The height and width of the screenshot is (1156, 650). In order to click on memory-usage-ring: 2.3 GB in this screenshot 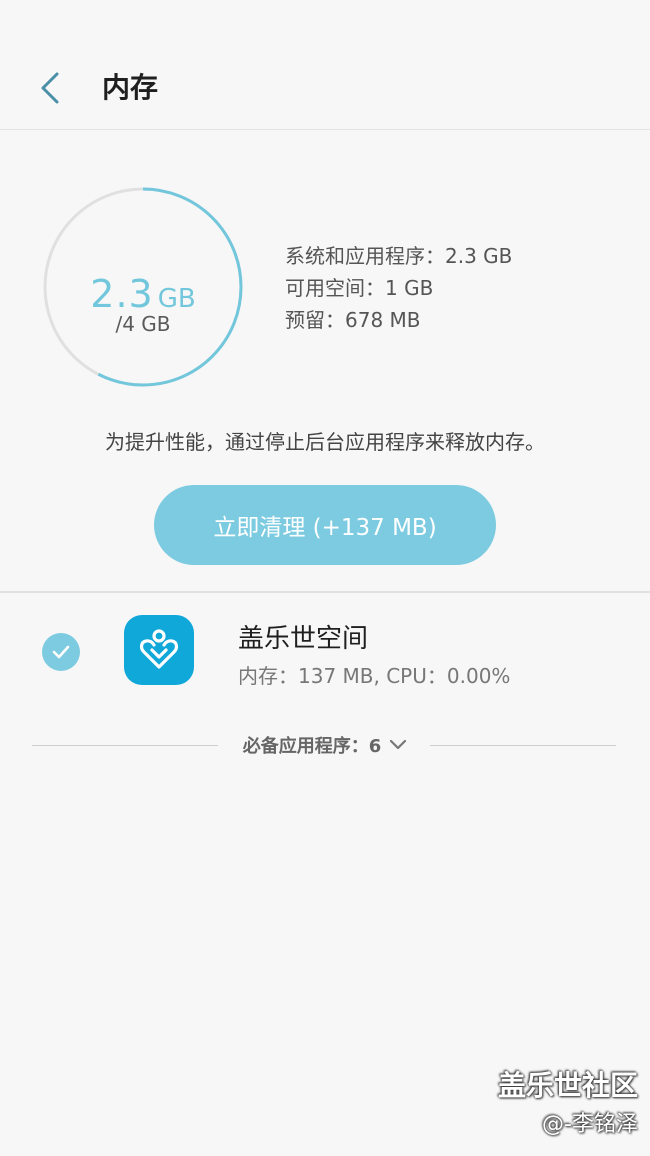, I will do `click(143, 287)`.